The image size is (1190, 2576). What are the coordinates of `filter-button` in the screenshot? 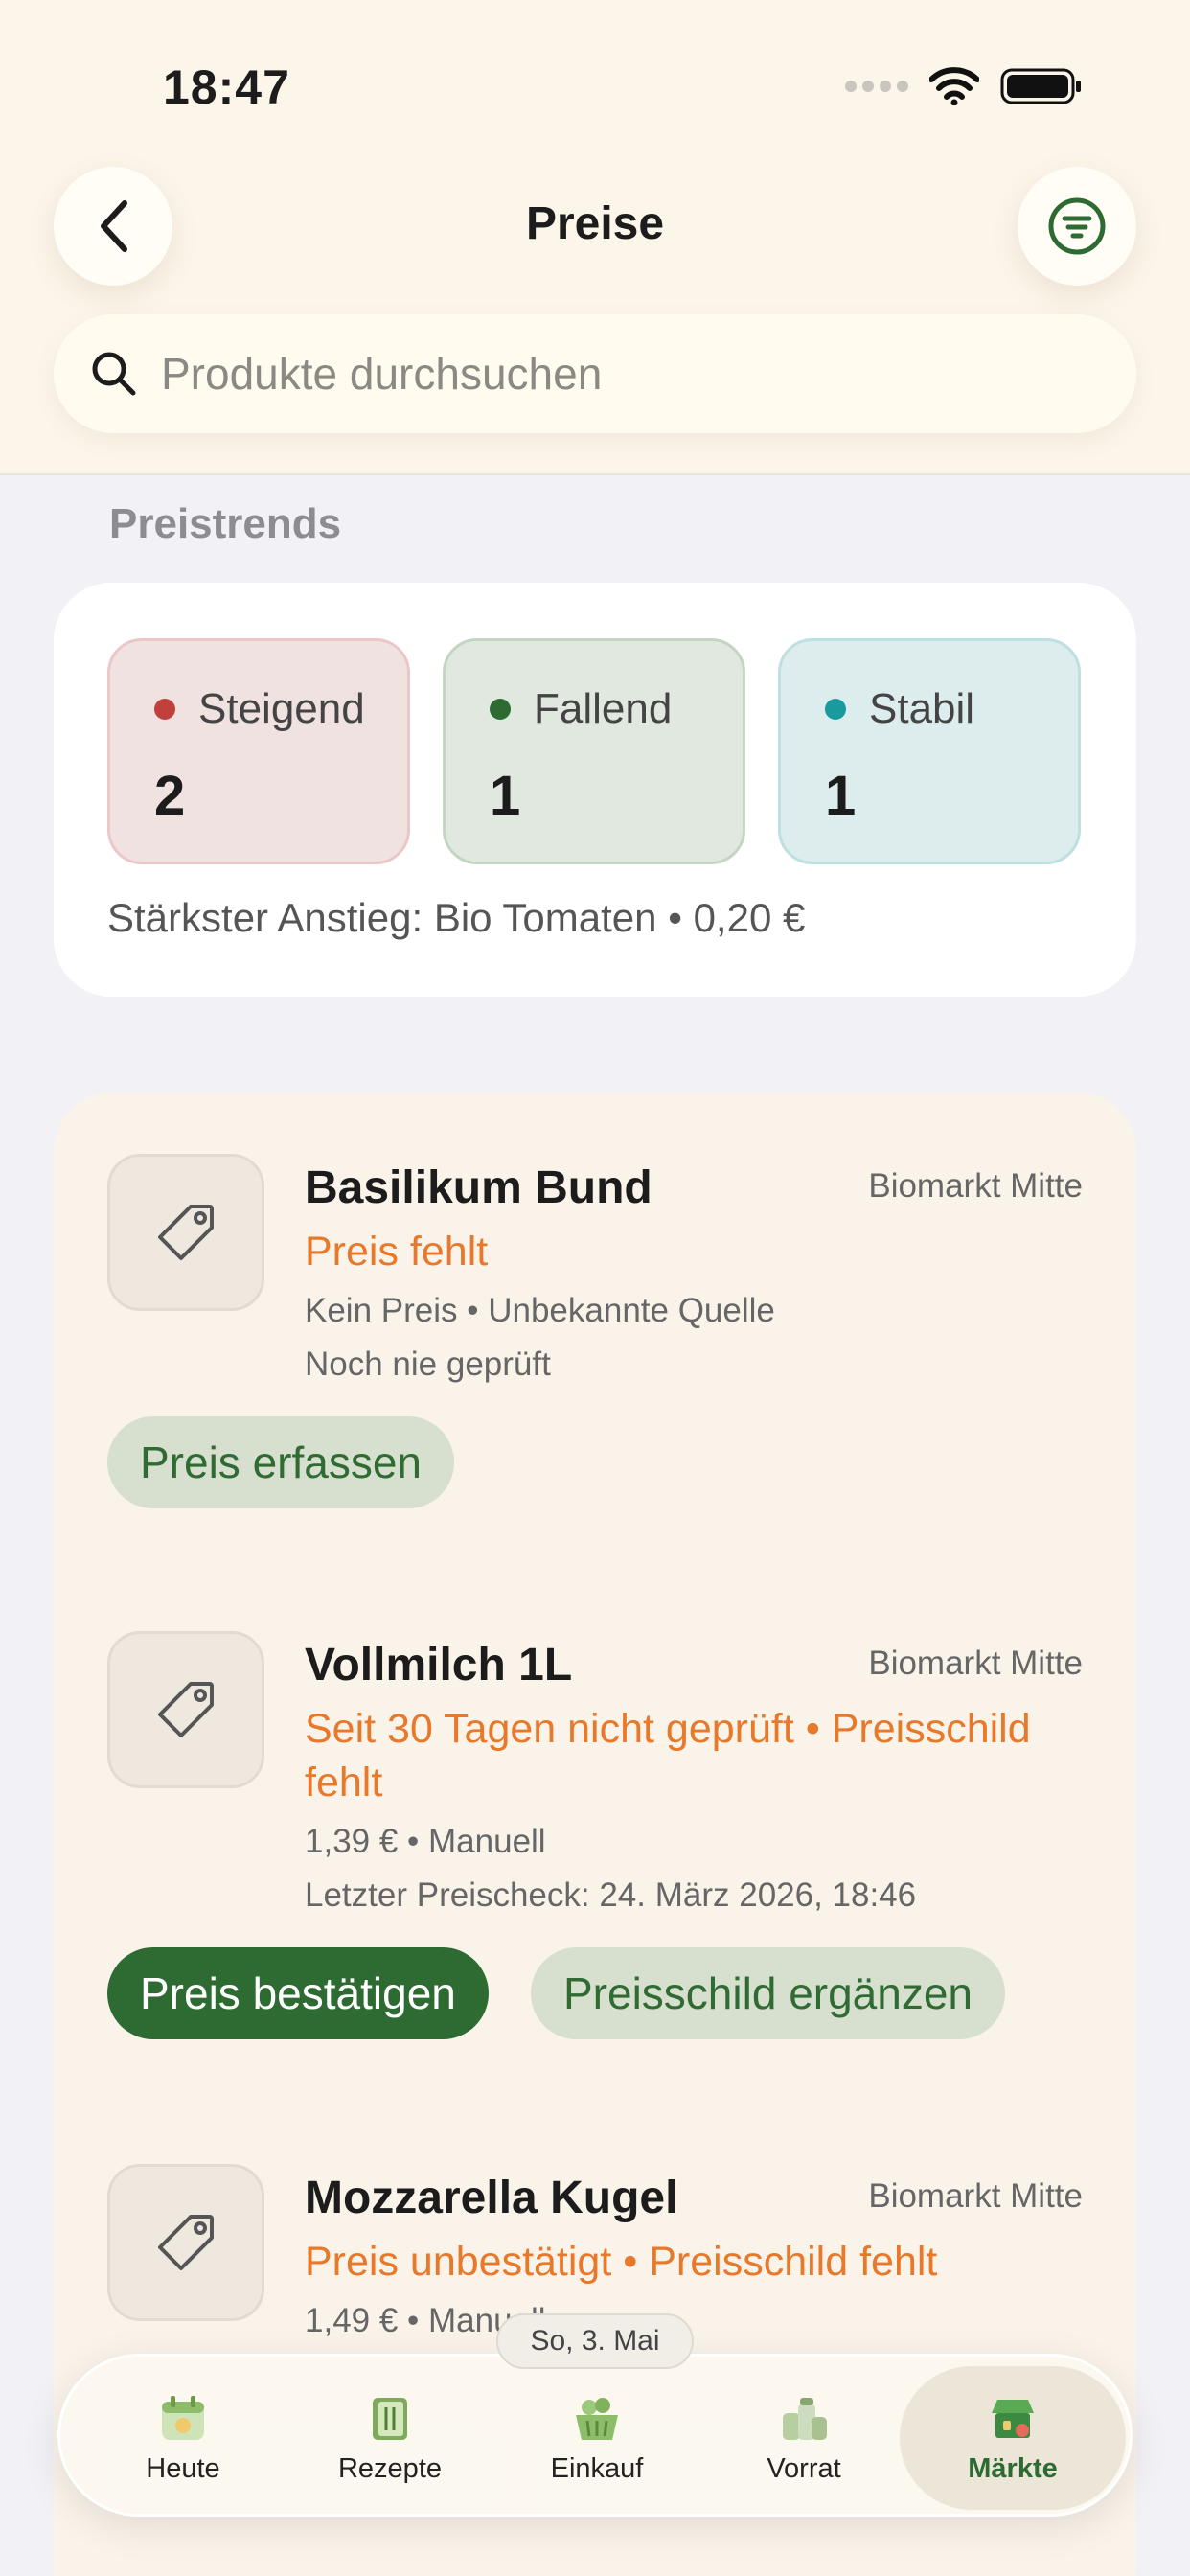 It's located at (1077, 226).